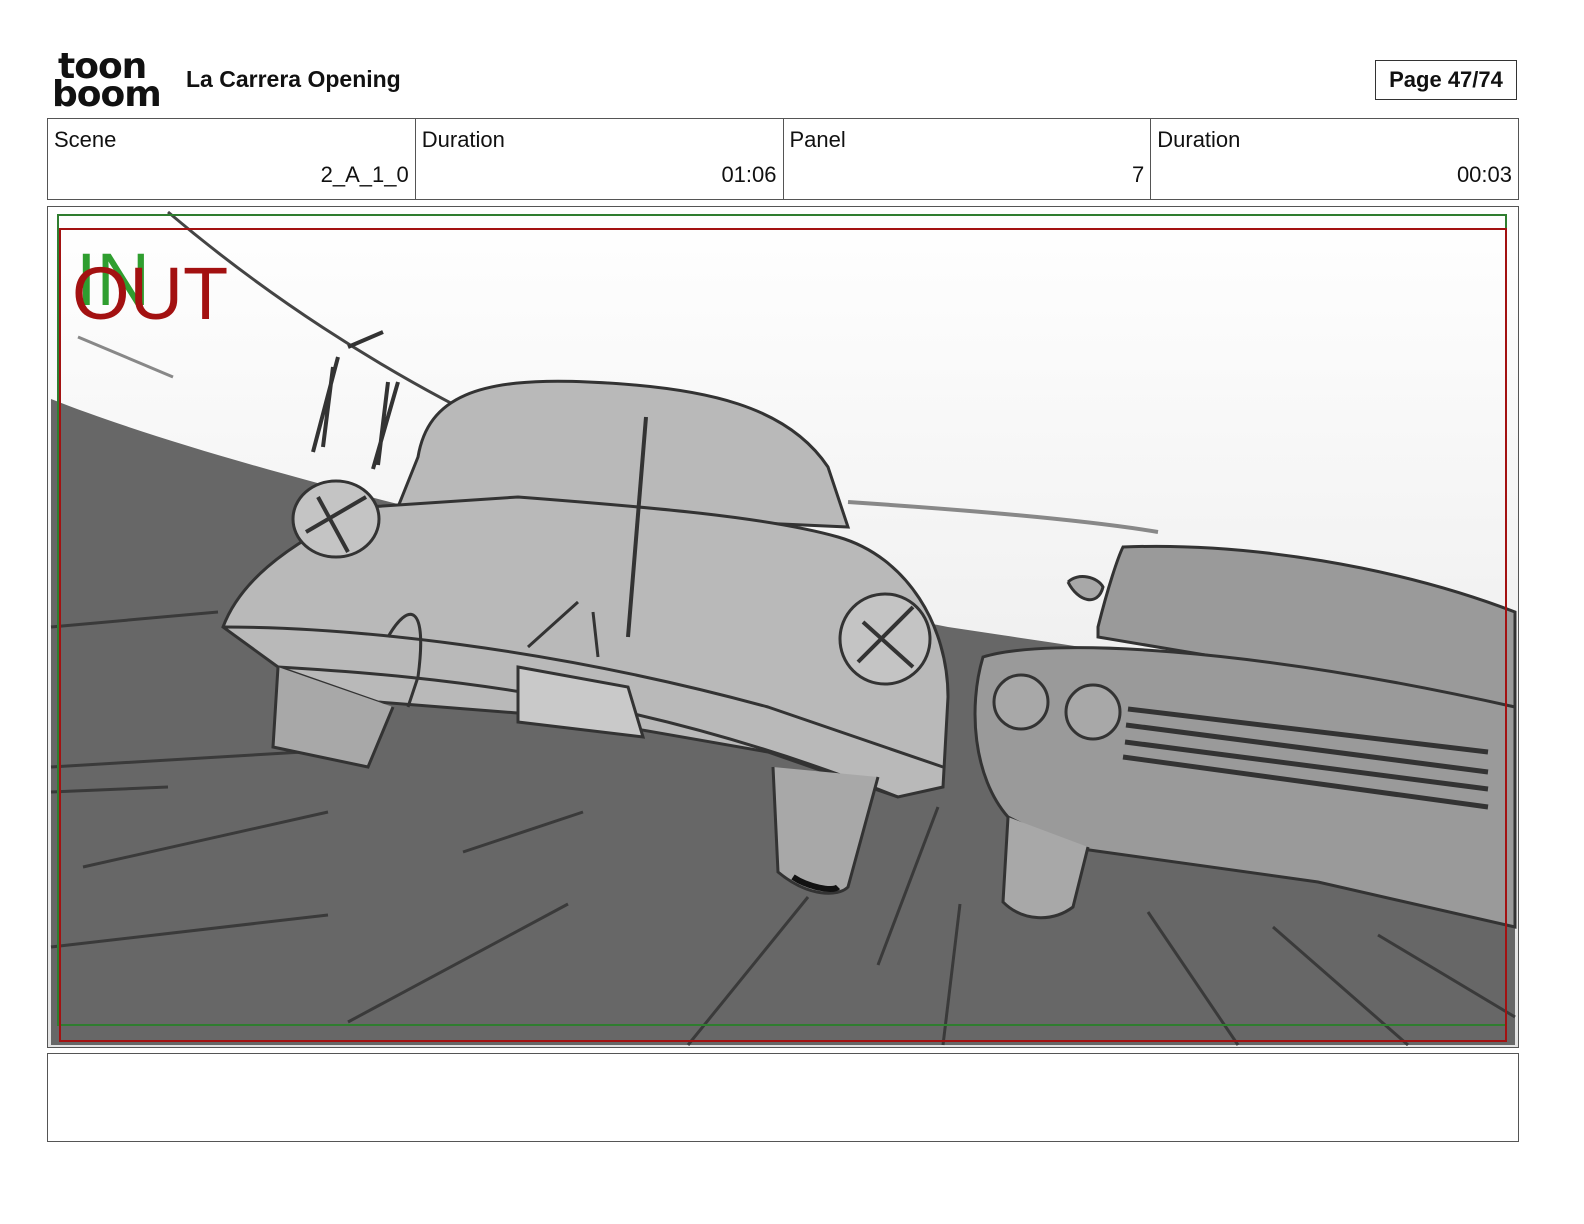 This screenshot has width=1584, height=1224. What do you see at coordinates (364, 174) in the screenshot?
I see `scene-value: 2_A_1_0` at bounding box center [364, 174].